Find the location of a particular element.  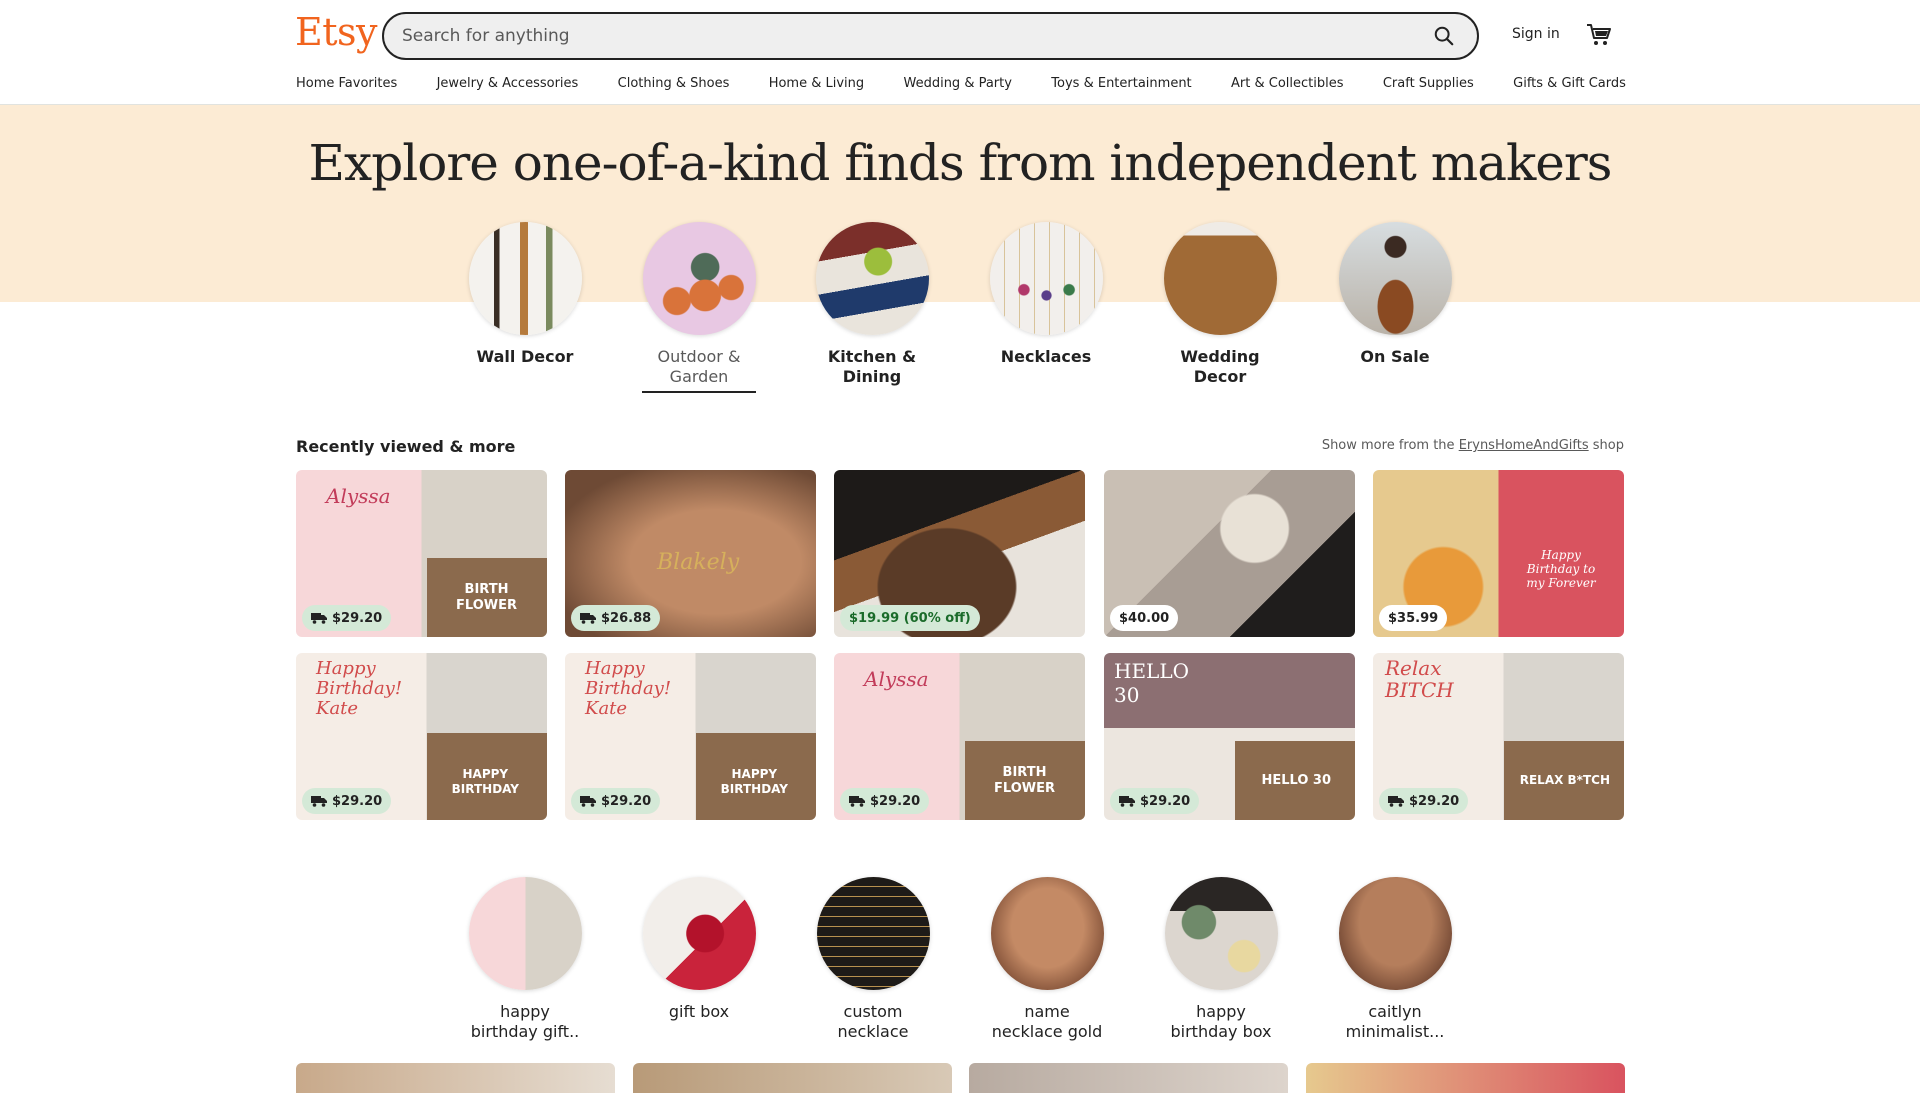

price-text: $19.99 (60% off) is located at coordinates (910, 618).